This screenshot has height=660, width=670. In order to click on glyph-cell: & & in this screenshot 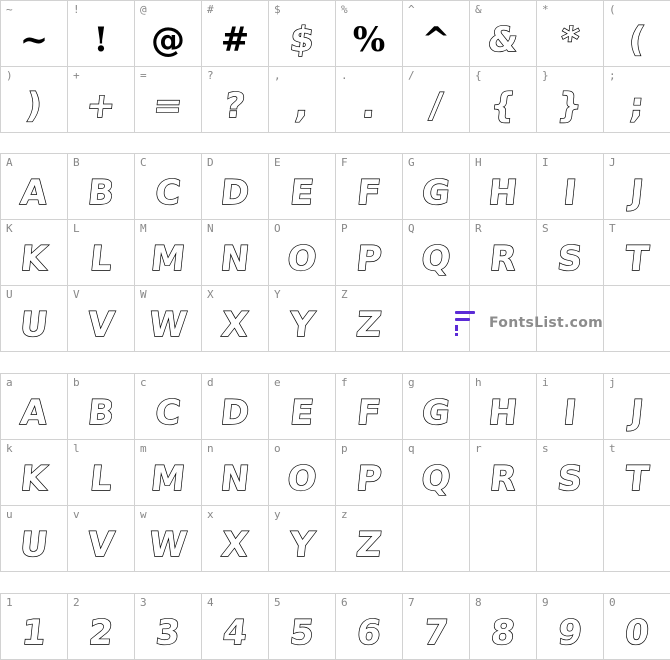, I will do `click(503, 33)`.